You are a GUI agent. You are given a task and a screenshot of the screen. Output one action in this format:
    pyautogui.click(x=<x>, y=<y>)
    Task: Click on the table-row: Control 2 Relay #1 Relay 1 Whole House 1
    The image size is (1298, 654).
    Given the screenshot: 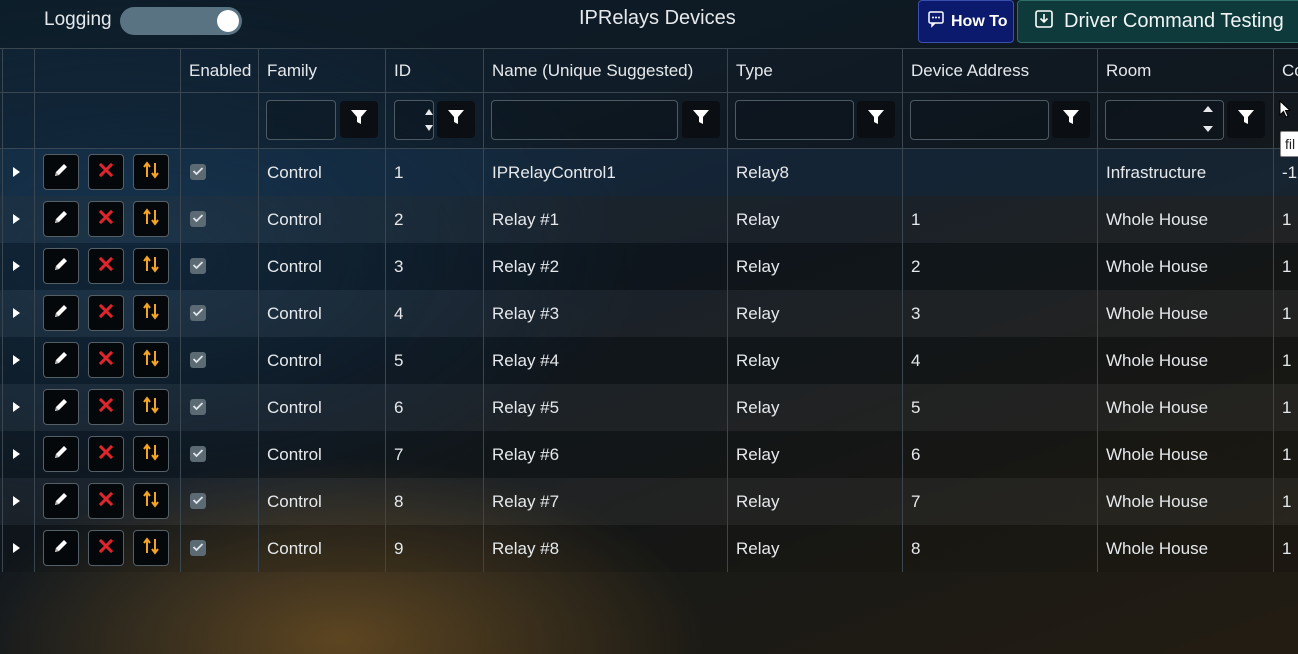 What is the action you would take?
    pyautogui.click(x=649, y=219)
    